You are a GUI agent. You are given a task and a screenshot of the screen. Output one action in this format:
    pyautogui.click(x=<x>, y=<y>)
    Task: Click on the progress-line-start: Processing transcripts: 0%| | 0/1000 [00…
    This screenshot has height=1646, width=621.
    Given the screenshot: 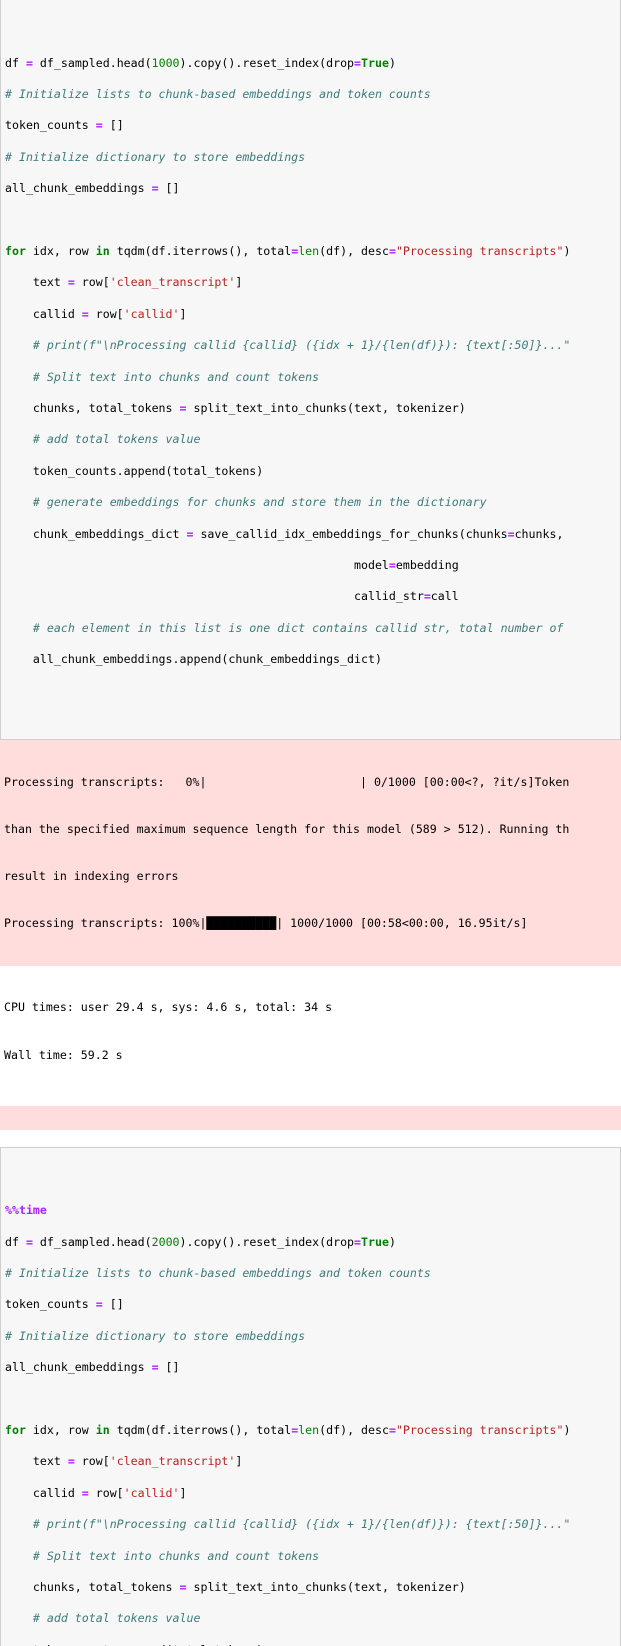 What is the action you would take?
    pyautogui.click(x=287, y=781)
    